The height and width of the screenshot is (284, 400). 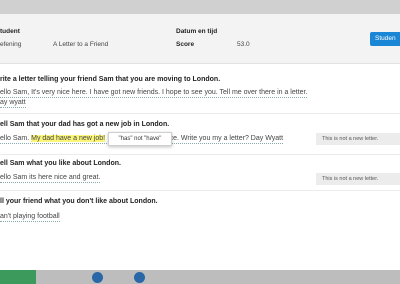 What do you see at coordinates (200, 7) in the screenshot?
I see `top-bar` at bounding box center [200, 7].